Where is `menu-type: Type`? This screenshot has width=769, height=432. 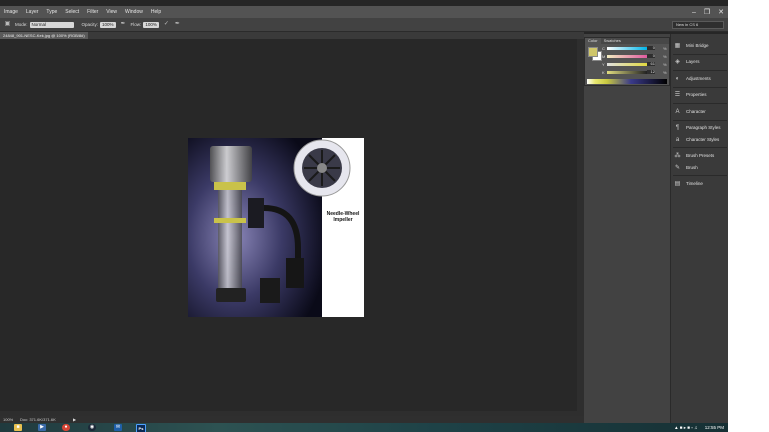 menu-type: Type is located at coordinates (51, 12).